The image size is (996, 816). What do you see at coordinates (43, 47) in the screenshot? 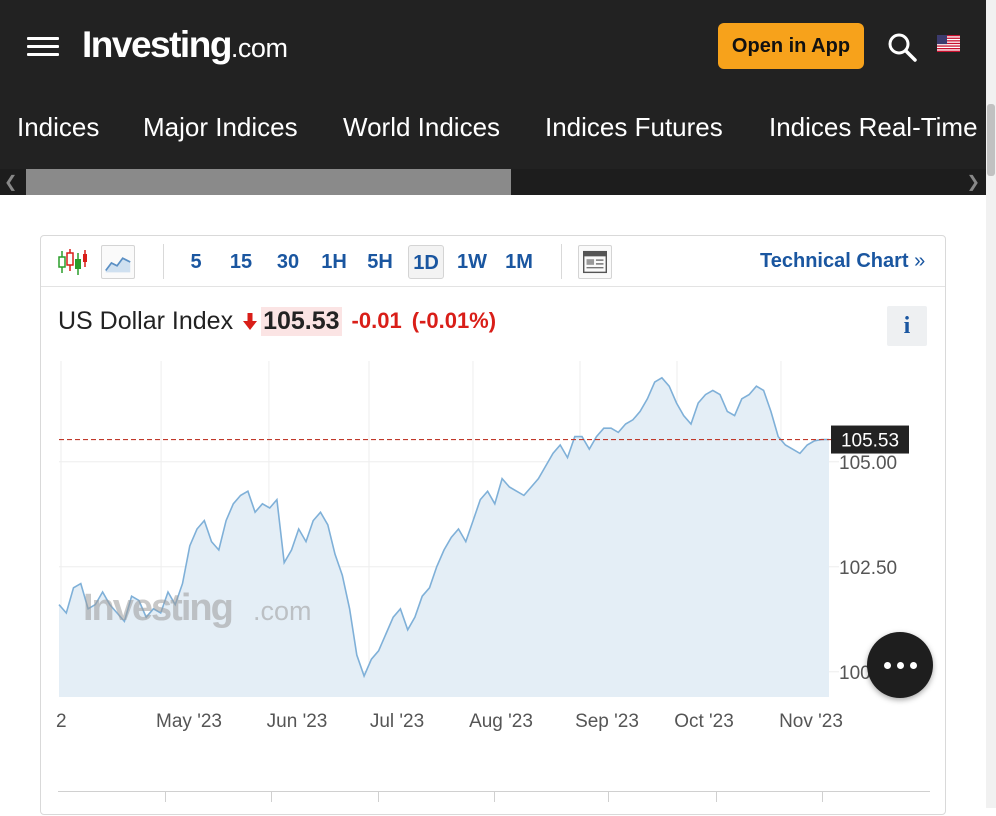
I see `hamburger-menu-icon` at bounding box center [43, 47].